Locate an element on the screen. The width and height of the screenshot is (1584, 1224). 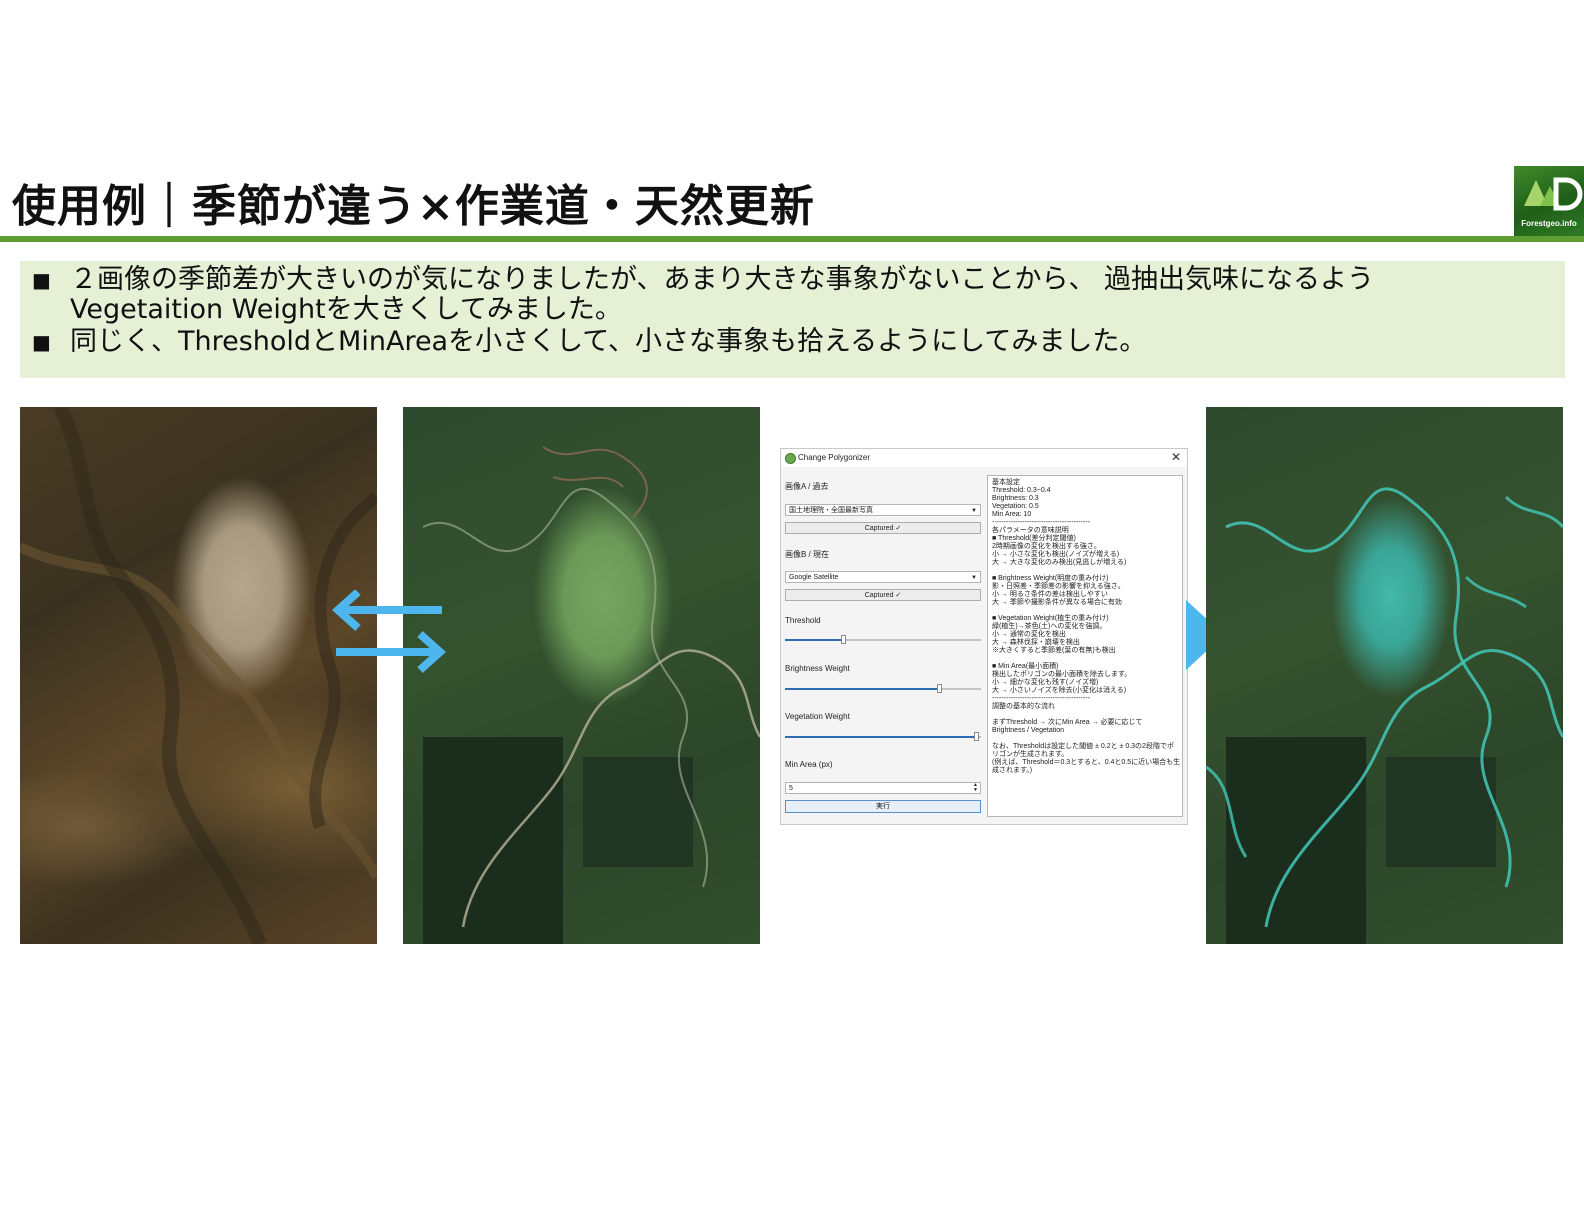
image-a-select: 国土地理院・全国最新写真 ▼ is located at coordinates (883, 510).